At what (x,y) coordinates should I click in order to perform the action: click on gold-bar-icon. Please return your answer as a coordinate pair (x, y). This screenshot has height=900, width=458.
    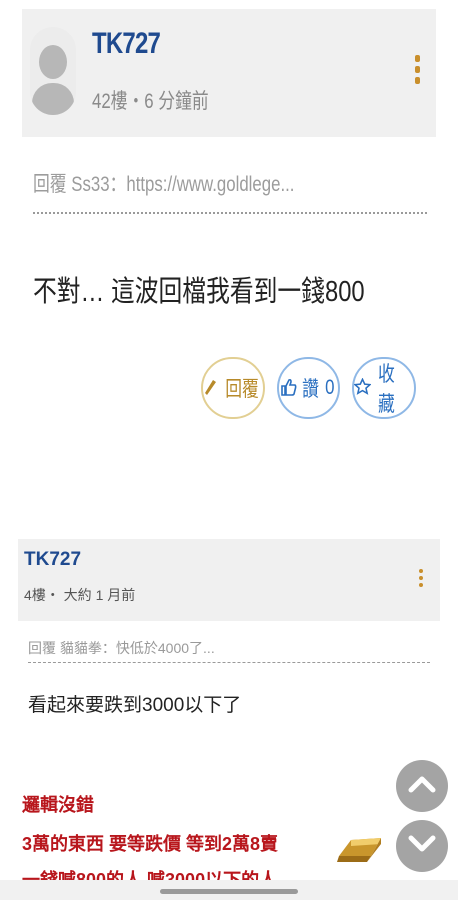
    Looking at the image, I should click on (360, 847).